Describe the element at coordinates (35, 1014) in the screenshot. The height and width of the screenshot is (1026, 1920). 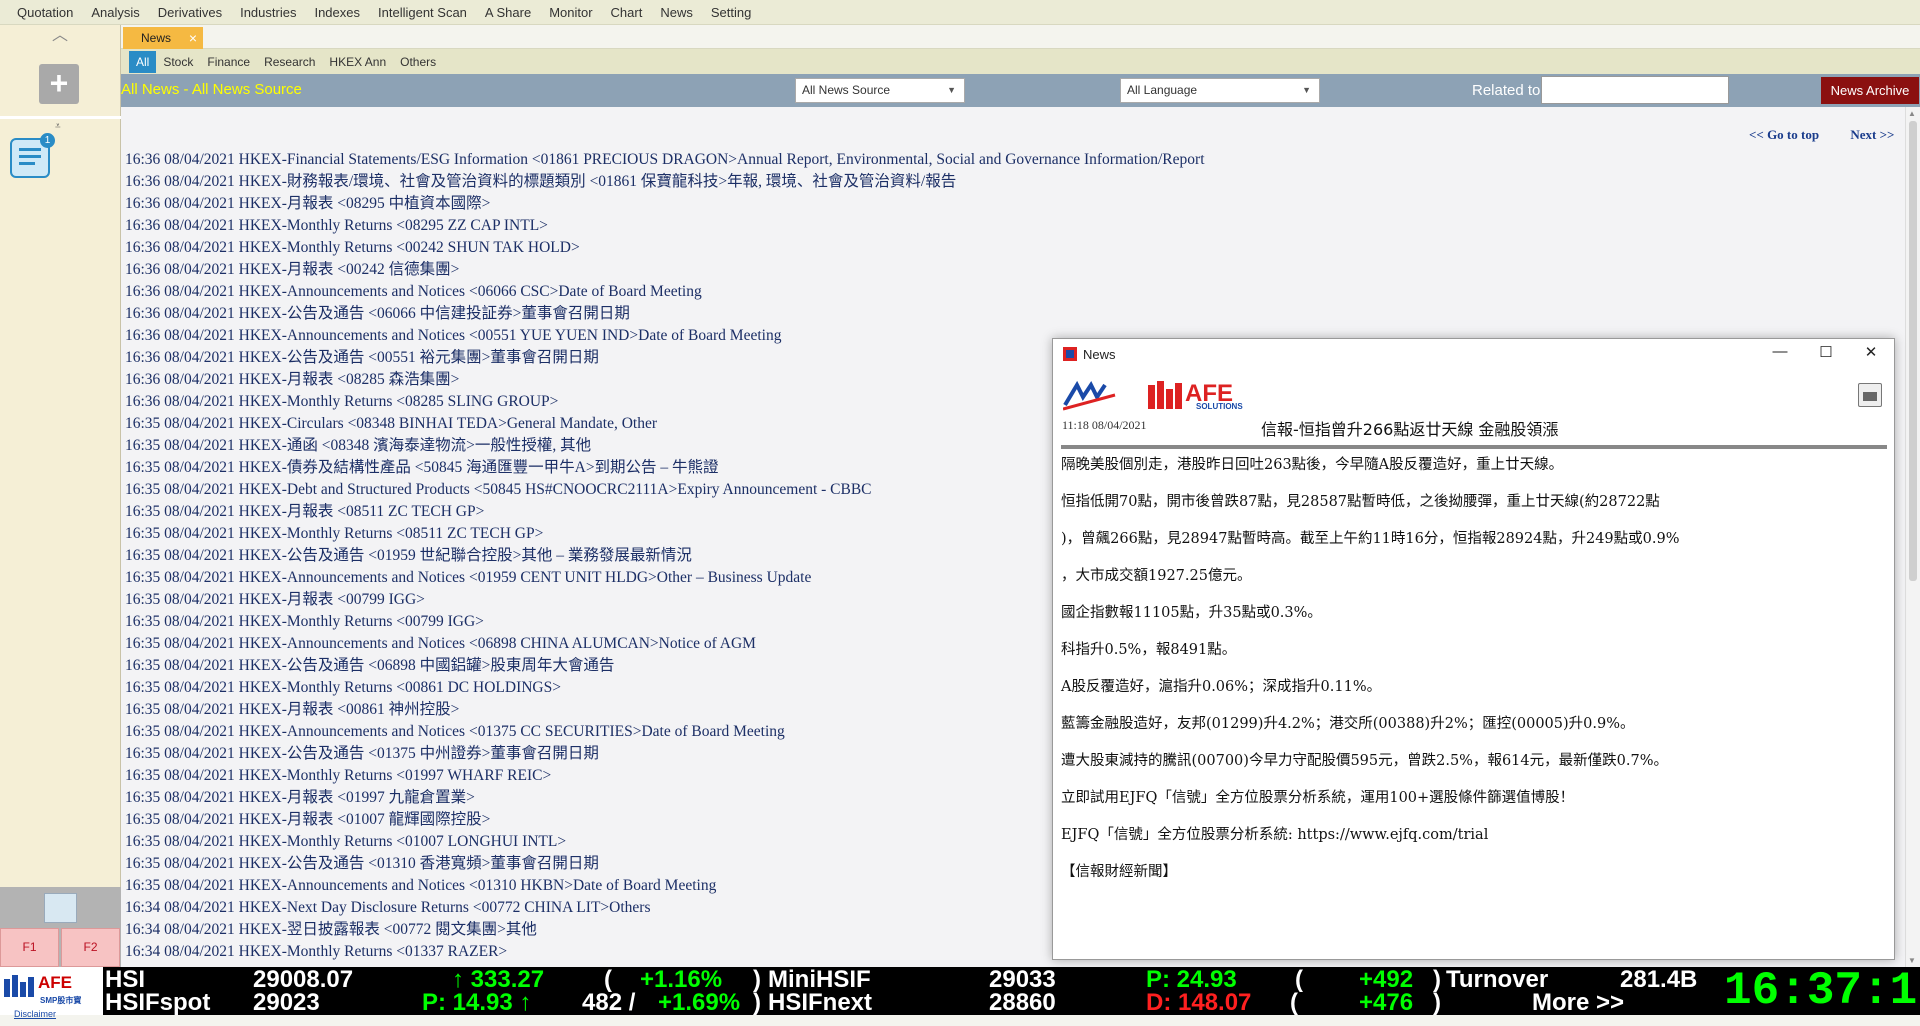
I see `disclaimer-link: Disclaimer` at that location.